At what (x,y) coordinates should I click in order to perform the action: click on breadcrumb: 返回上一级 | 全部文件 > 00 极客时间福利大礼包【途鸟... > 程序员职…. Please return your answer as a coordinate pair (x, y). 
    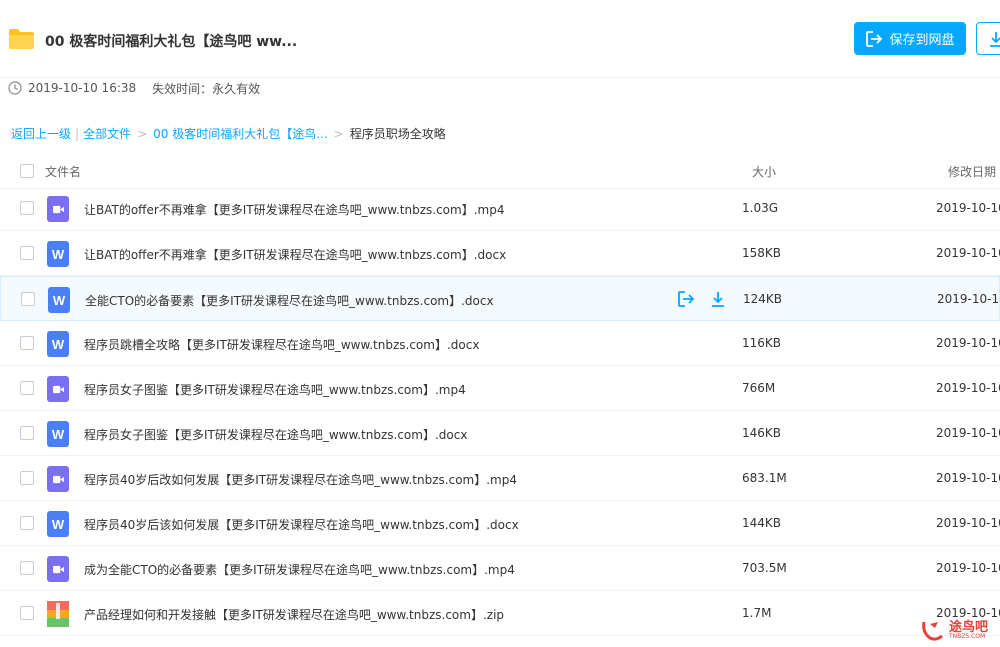
    Looking at the image, I should click on (228, 133).